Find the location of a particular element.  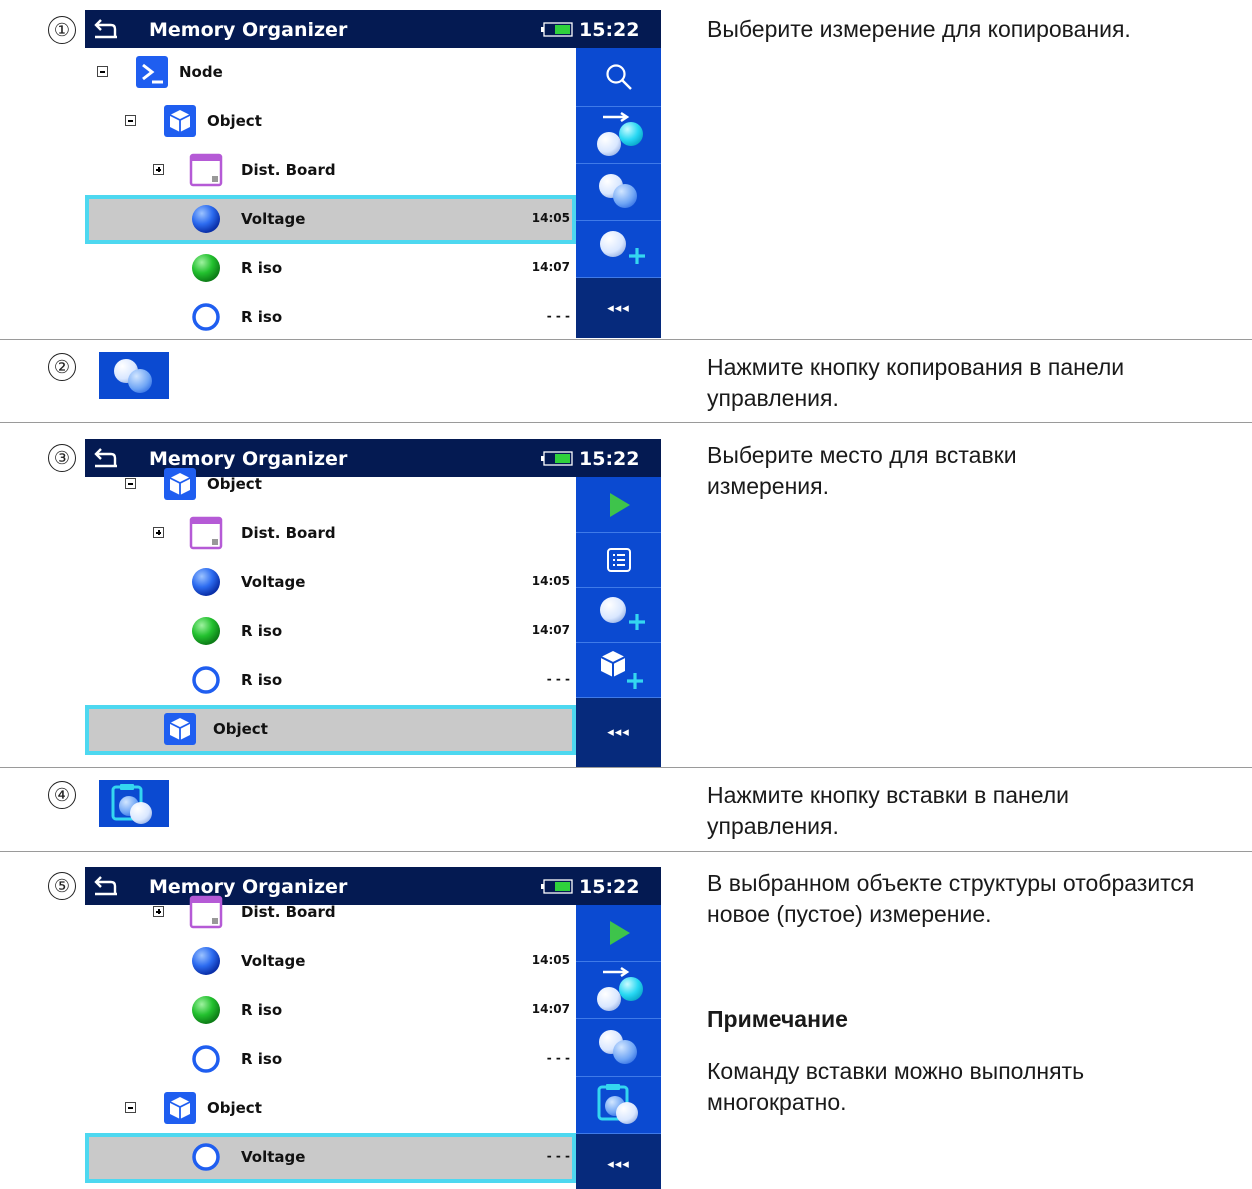

tree-row-node: Node is located at coordinates (330, 72).